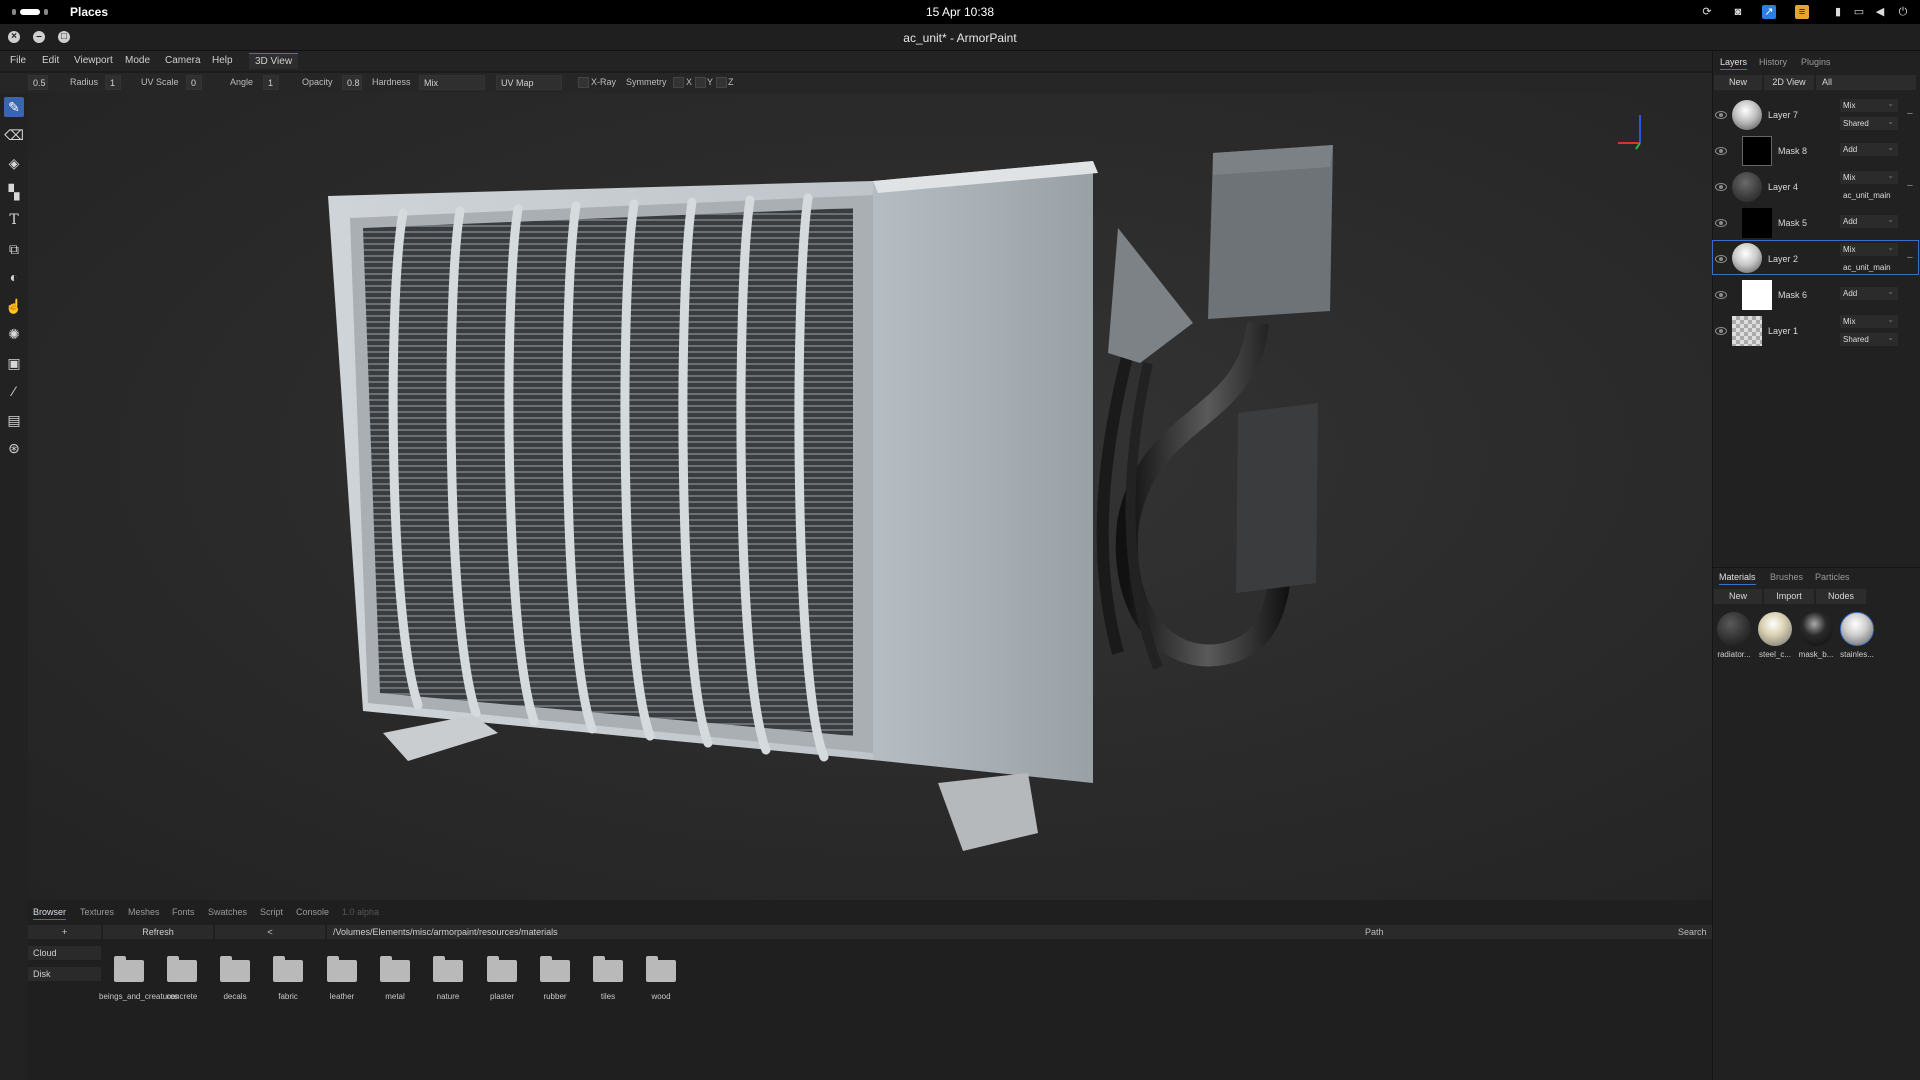 The image size is (1920, 1080). Describe the element at coordinates (64, 953) in the screenshot. I see `source-cloud: Cloud` at that location.